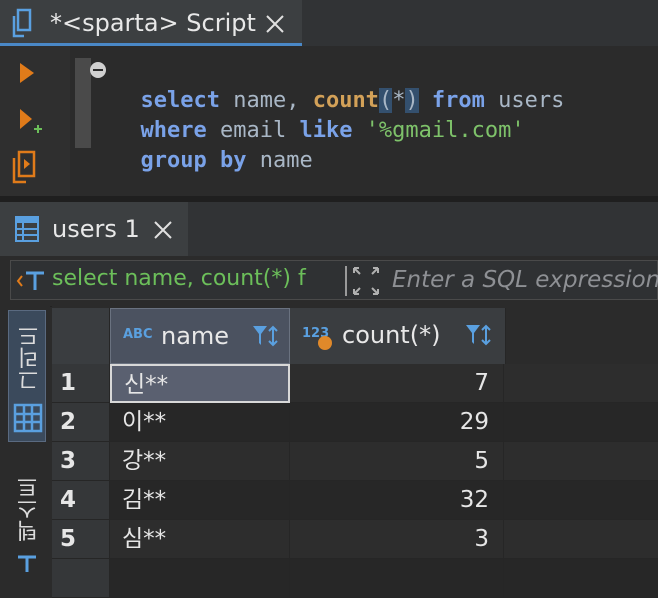 This screenshot has width=658, height=598. Describe the element at coordinates (32, 281) in the screenshot. I see `filter-history-icon` at that location.